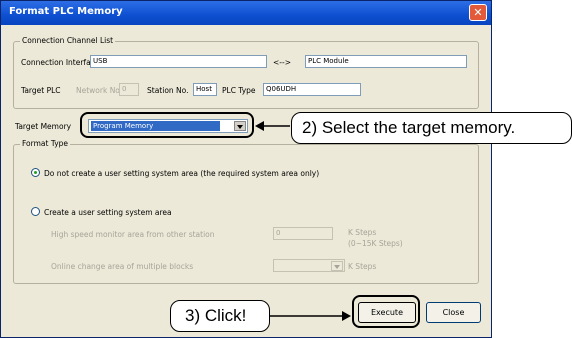 The image size is (572, 338). I want to click on close-window-button: ✕, so click(478, 12).